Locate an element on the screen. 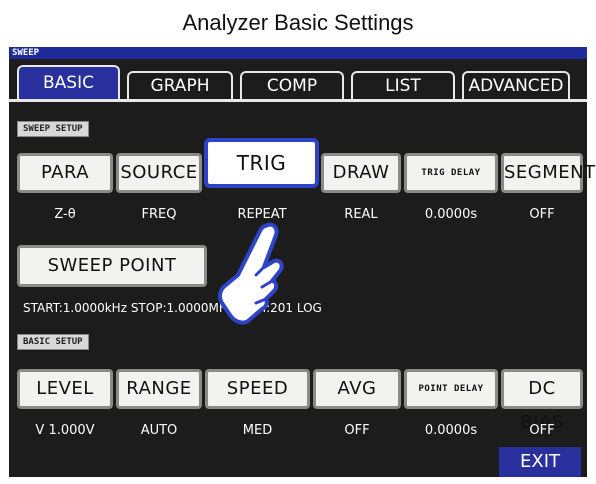 The image size is (596, 484). segment-button: SEGMENT is located at coordinates (548, 173).